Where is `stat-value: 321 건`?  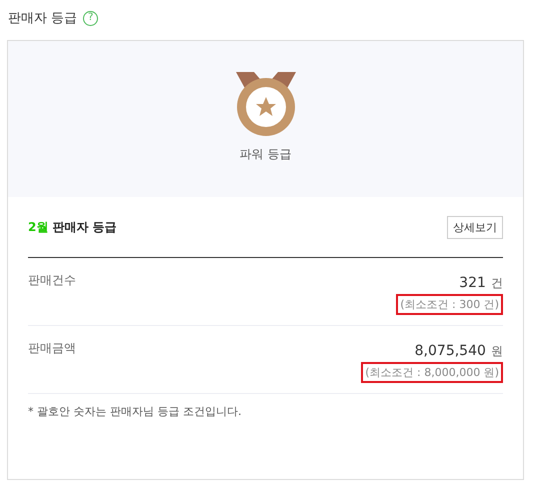 stat-value: 321 건 is located at coordinates (481, 283).